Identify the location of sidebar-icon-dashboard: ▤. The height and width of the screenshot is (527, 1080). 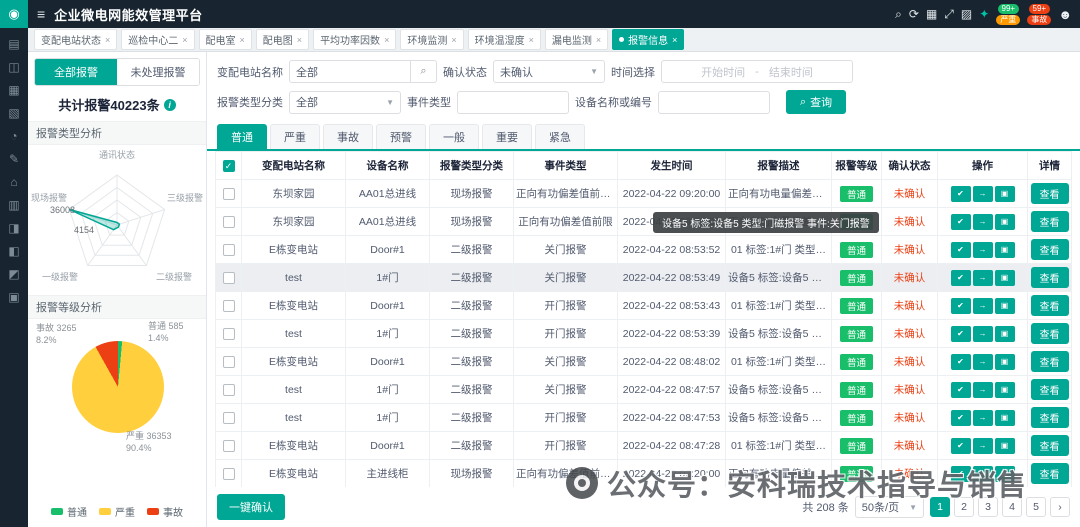
(13, 44).